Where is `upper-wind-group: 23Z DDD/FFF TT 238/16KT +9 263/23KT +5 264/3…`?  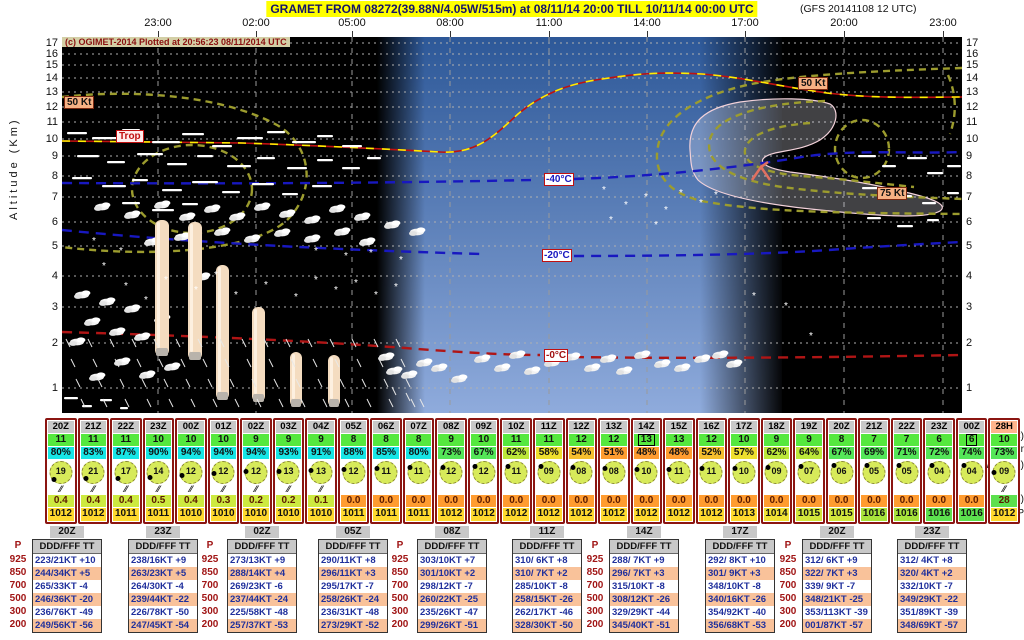 upper-wind-group: 23Z DDD/FFF TT 238/16KT +9 263/23KT +5 264/3… is located at coordinates (163, 579).